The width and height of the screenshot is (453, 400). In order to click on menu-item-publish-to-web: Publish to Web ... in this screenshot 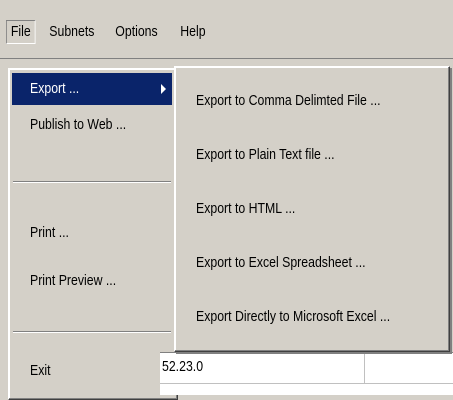, I will do `click(92, 125)`.